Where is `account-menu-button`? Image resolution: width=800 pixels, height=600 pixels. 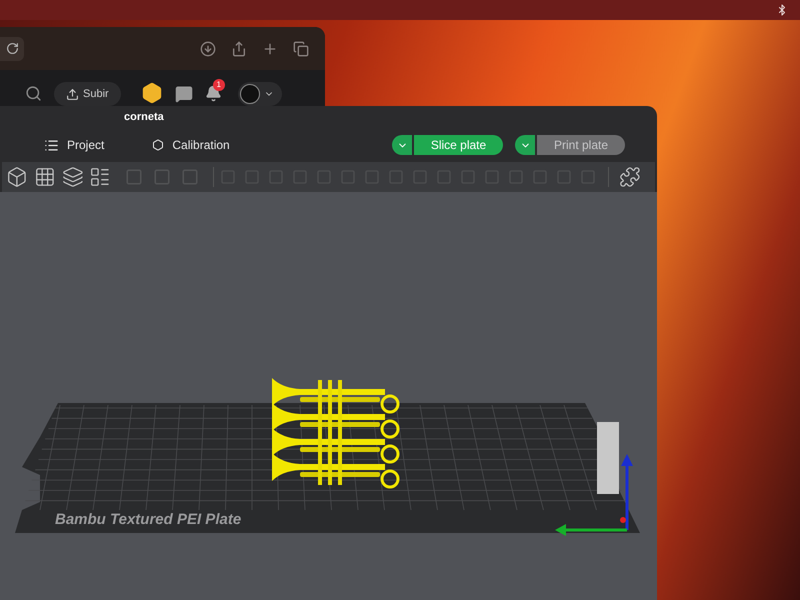
account-menu-button is located at coordinates (260, 94).